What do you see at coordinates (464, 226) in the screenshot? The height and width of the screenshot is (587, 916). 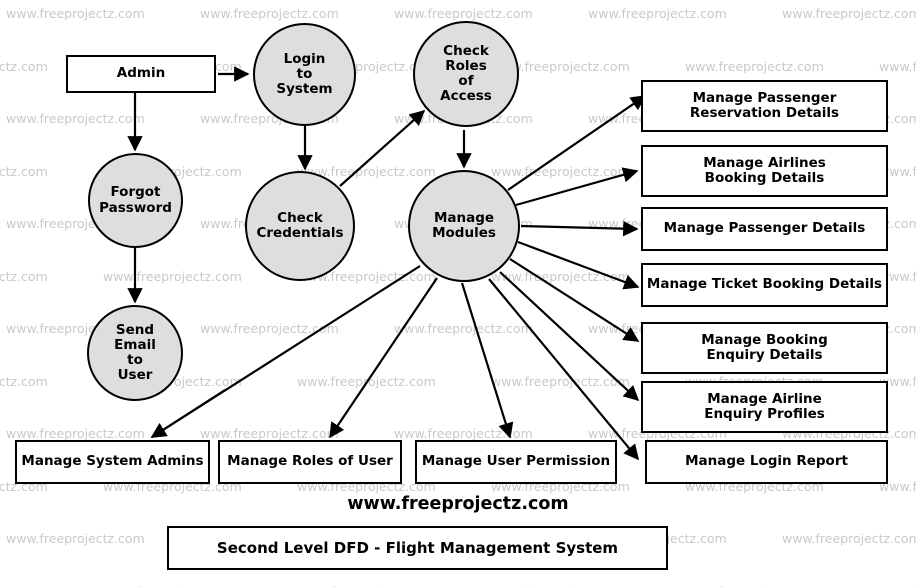 I see `process-manage-modules: Manage Modules` at bounding box center [464, 226].